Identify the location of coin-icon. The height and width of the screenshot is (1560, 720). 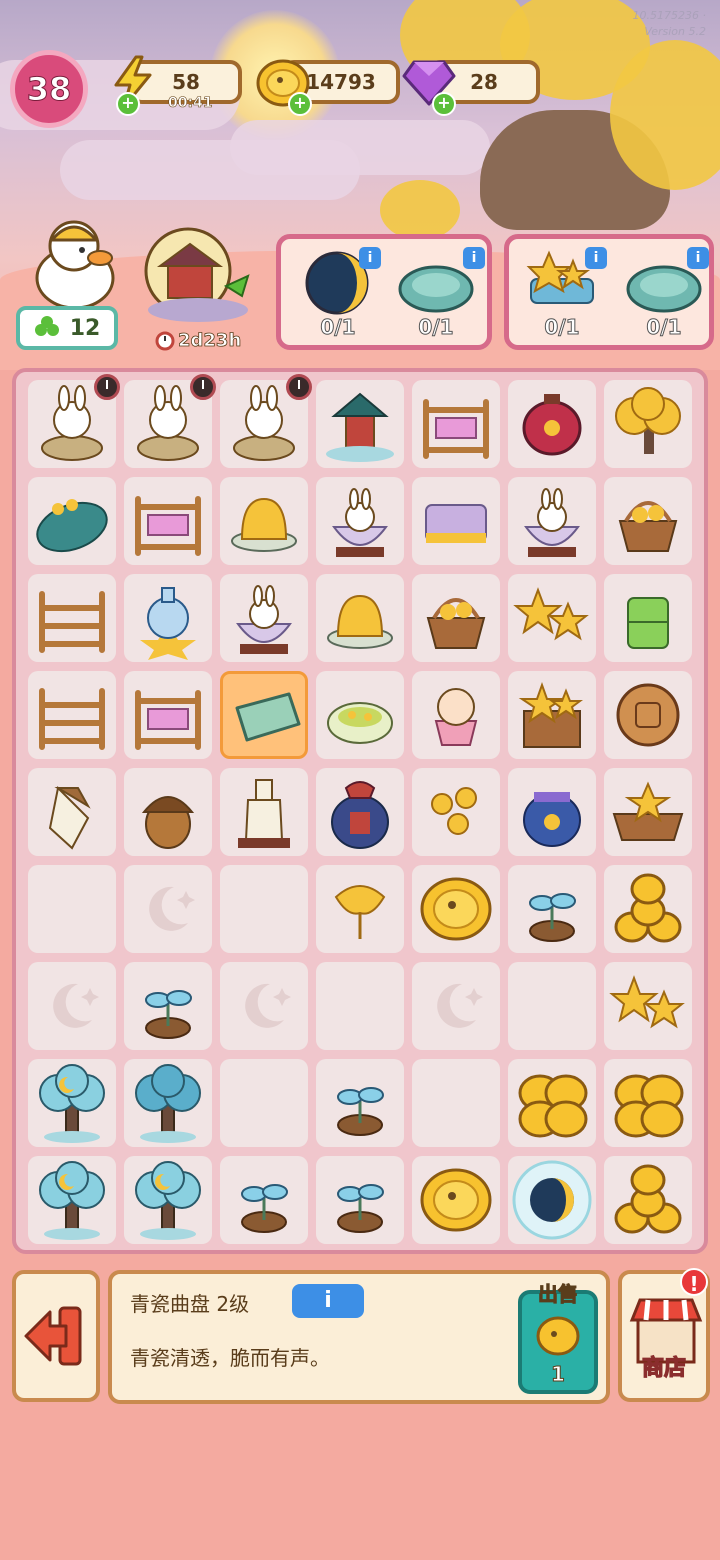
(456, 1200).